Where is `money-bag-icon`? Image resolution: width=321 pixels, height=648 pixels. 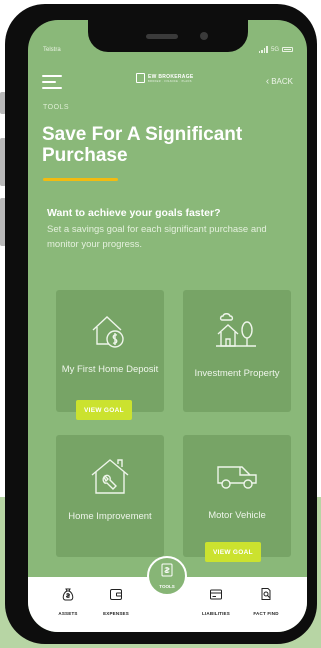 money-bag-icon is located at coordinates (68, 596).